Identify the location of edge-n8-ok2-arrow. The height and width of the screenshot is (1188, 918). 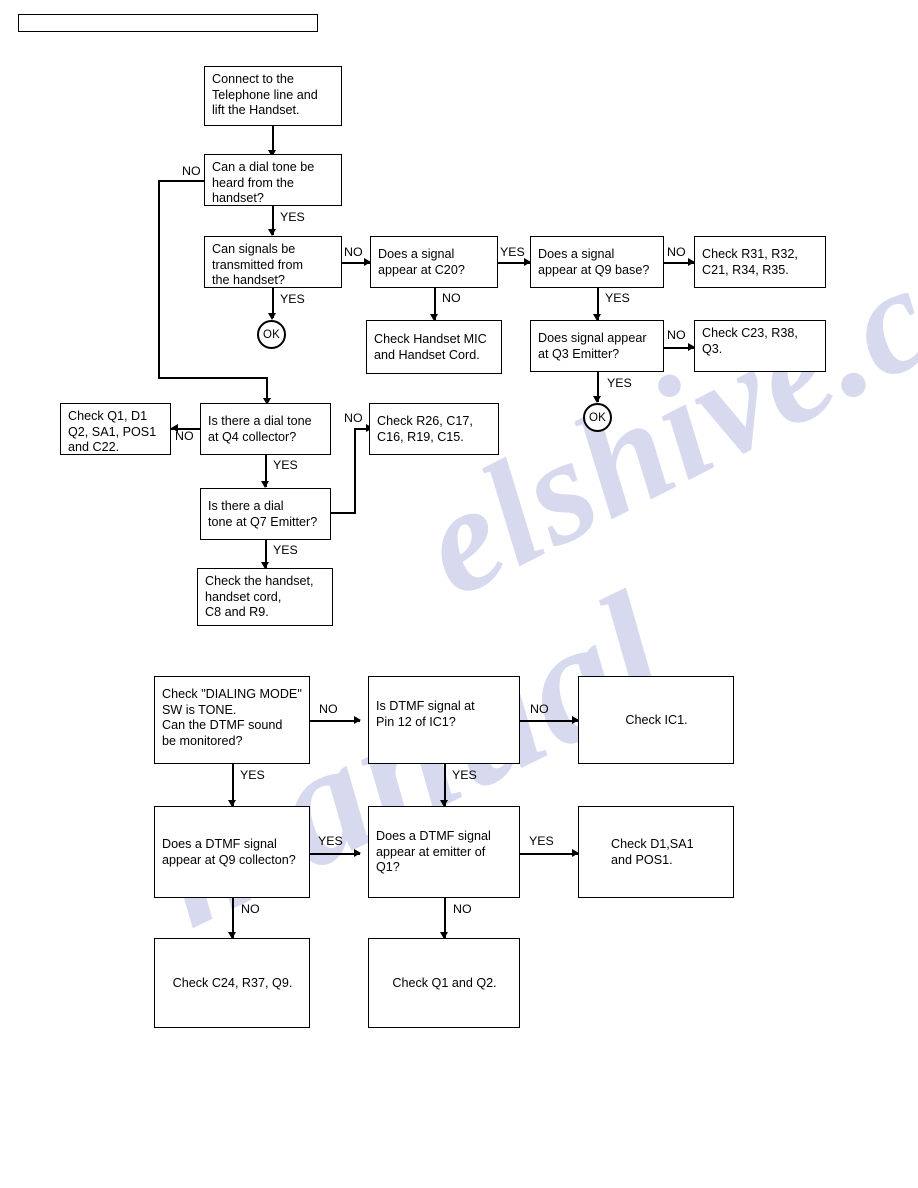
(597, 399).